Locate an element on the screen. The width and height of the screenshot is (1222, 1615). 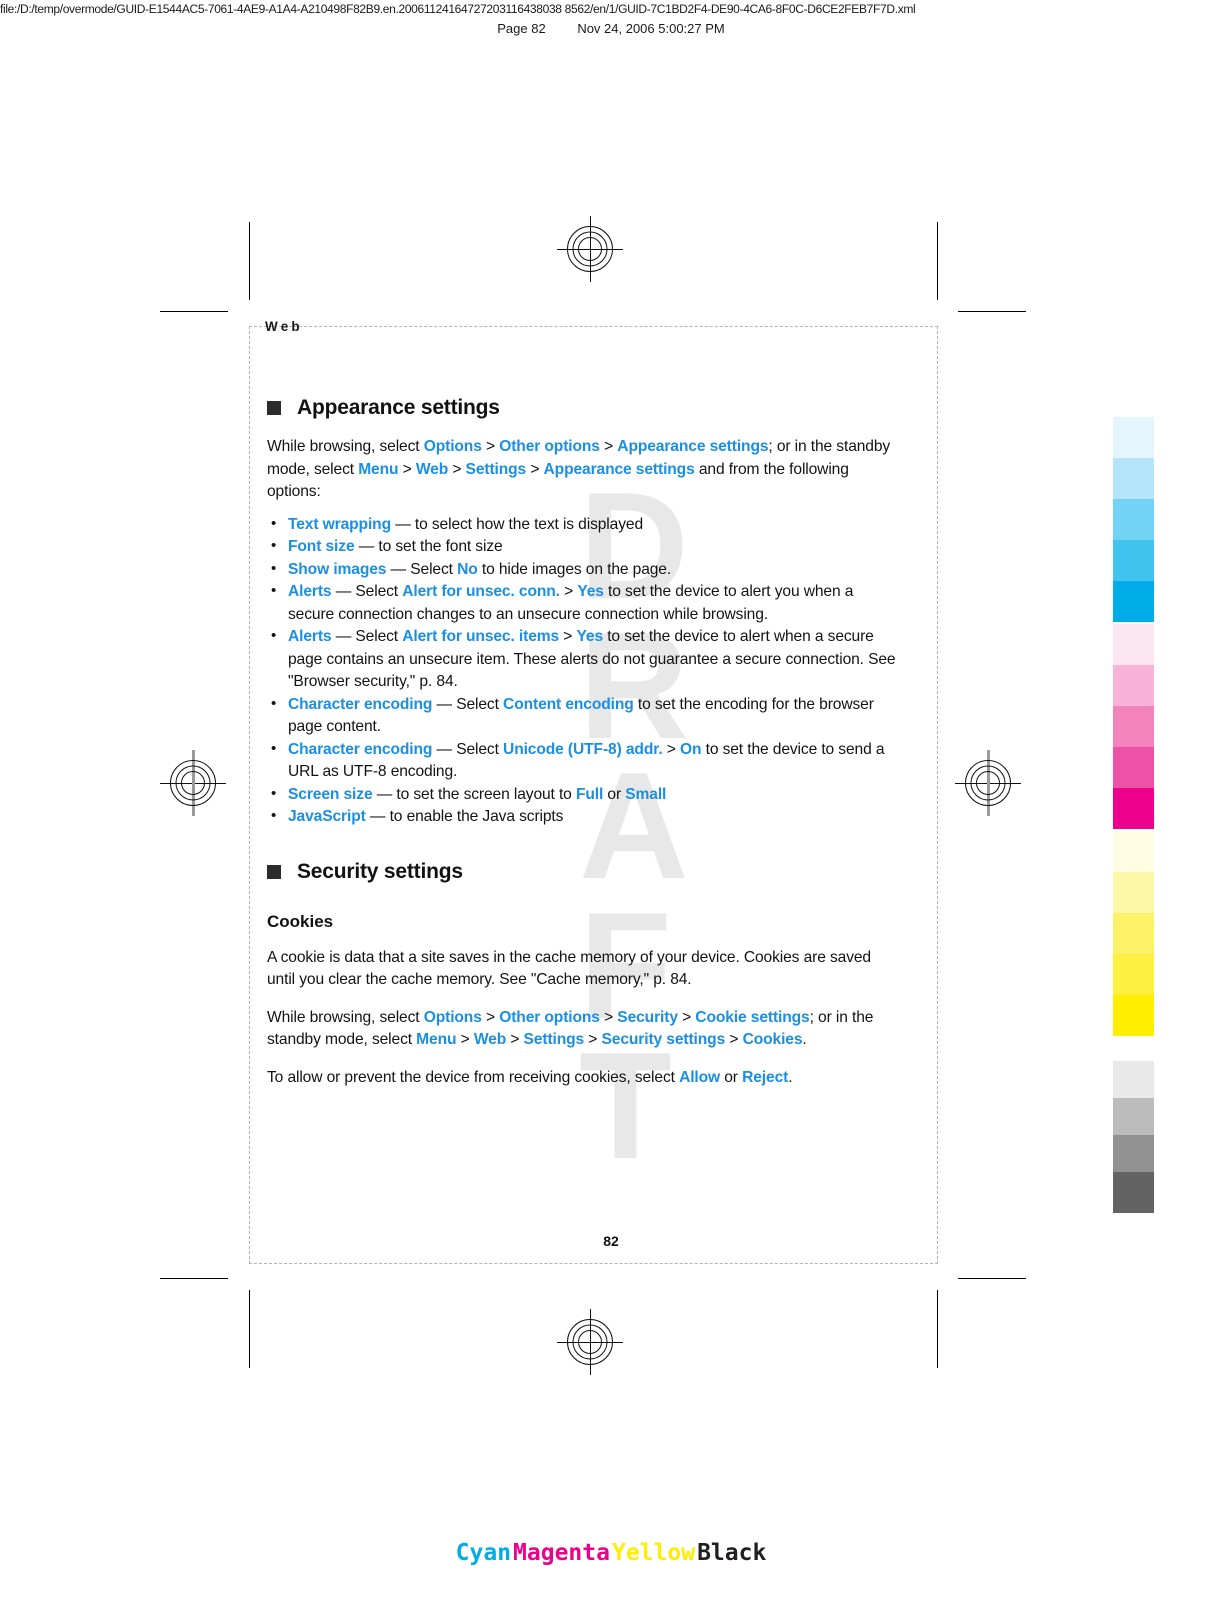
print-timestamp: Nov 24, 2006 5:00:27 PM is located at coordinates (651, 28).